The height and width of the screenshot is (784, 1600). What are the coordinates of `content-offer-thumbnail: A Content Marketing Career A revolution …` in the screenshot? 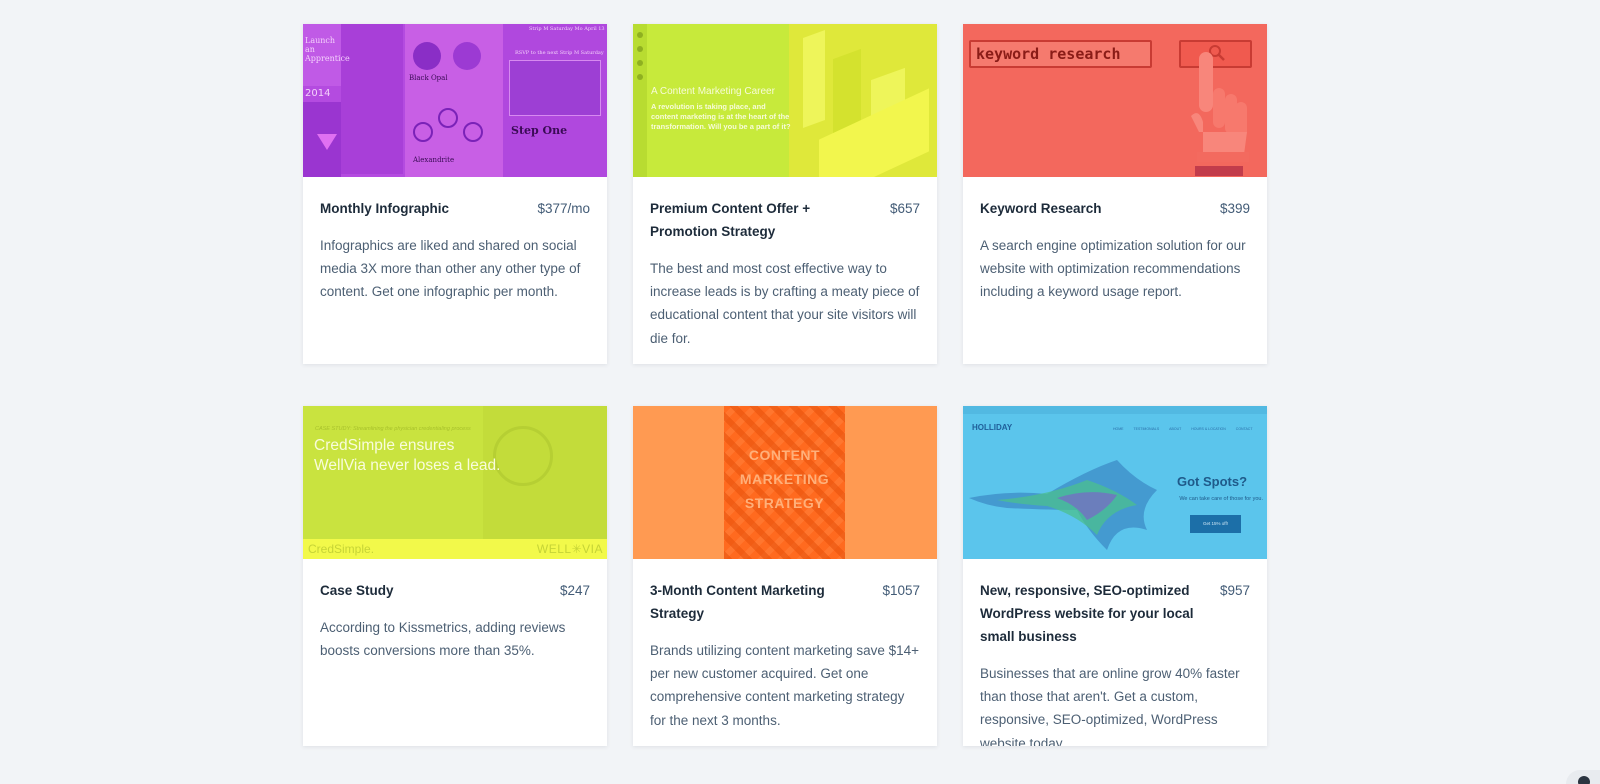 It's located at (785, 100).